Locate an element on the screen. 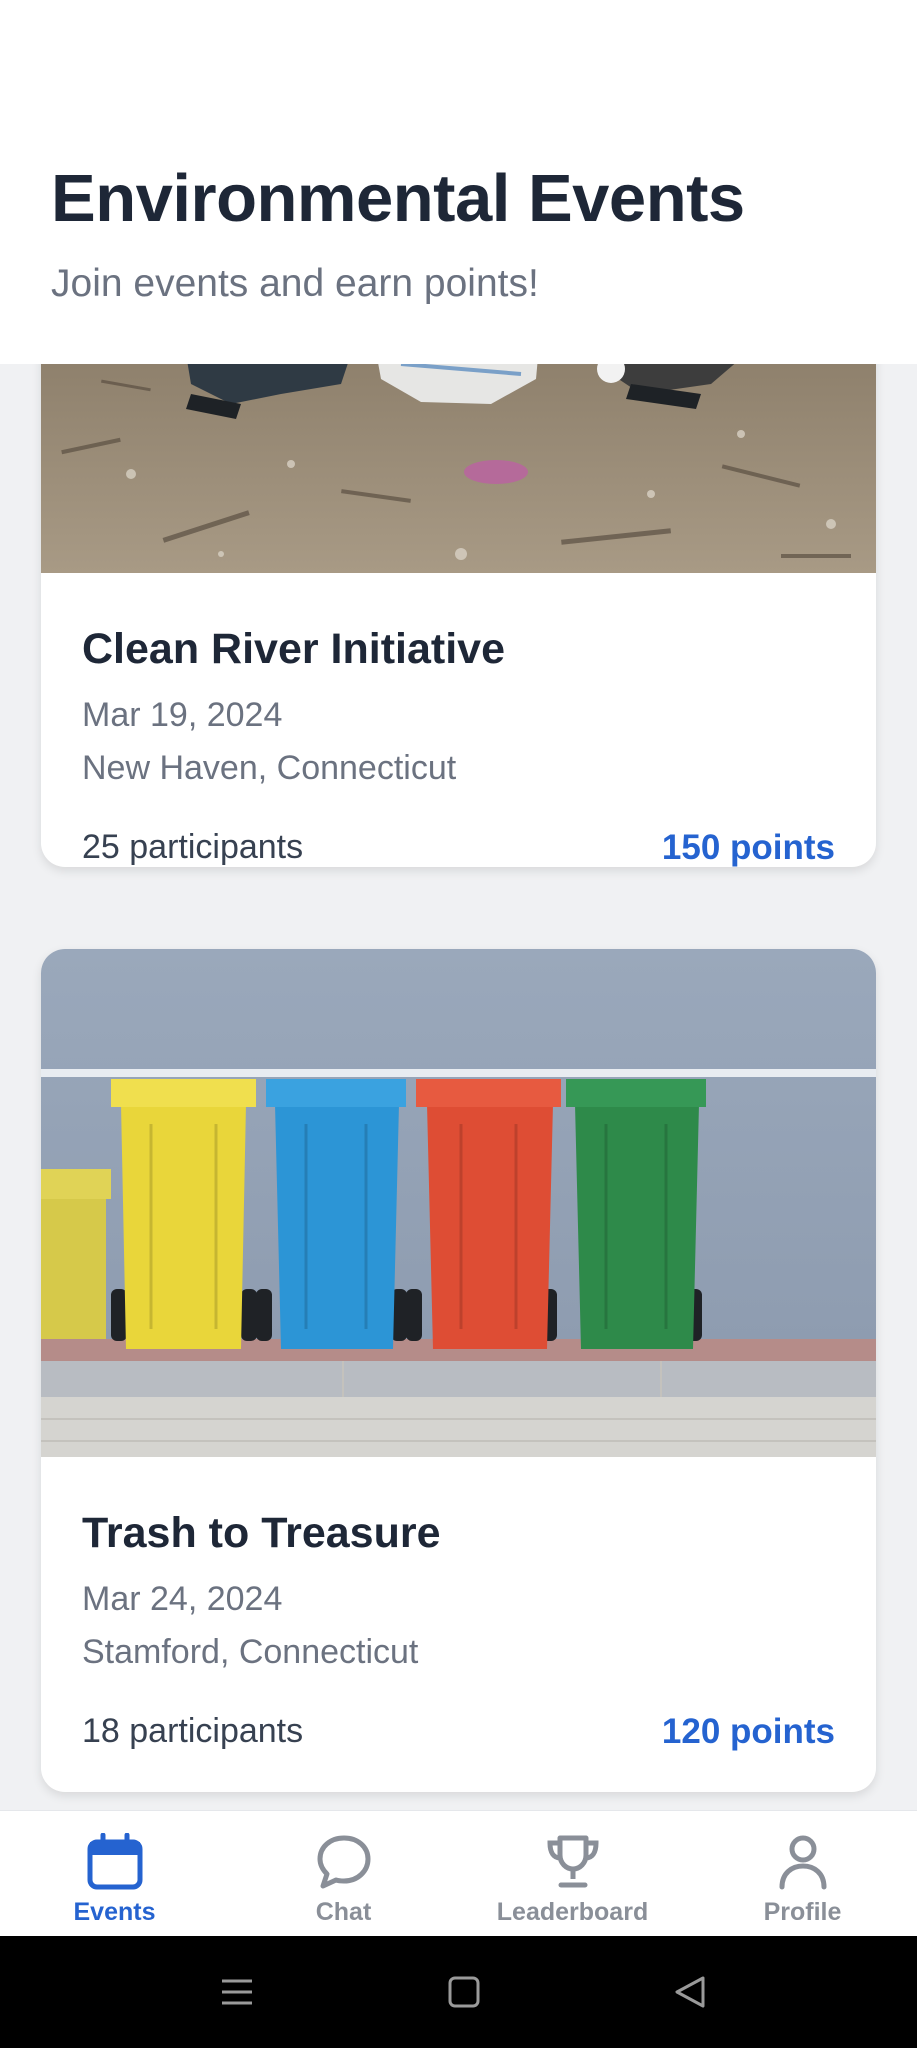 This screenshot has width=917, height=2048. bottom-navigation: Events Chat Leaderboard Profile is located at coordinates (458, 1873).